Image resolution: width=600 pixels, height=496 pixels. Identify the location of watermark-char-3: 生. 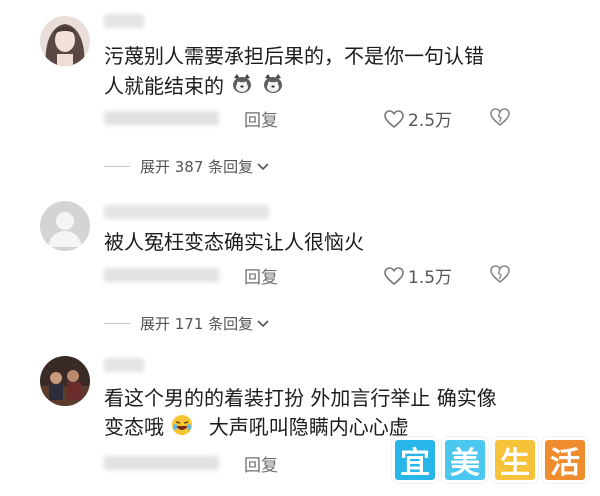
(515, 460).